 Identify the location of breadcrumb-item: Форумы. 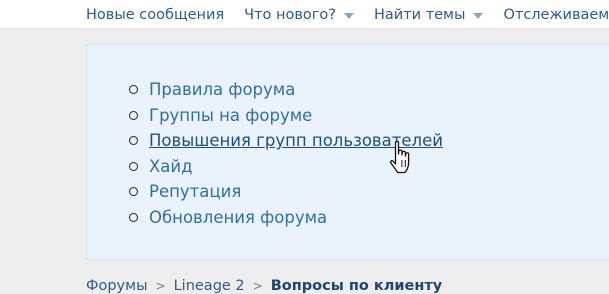
(117, 286).